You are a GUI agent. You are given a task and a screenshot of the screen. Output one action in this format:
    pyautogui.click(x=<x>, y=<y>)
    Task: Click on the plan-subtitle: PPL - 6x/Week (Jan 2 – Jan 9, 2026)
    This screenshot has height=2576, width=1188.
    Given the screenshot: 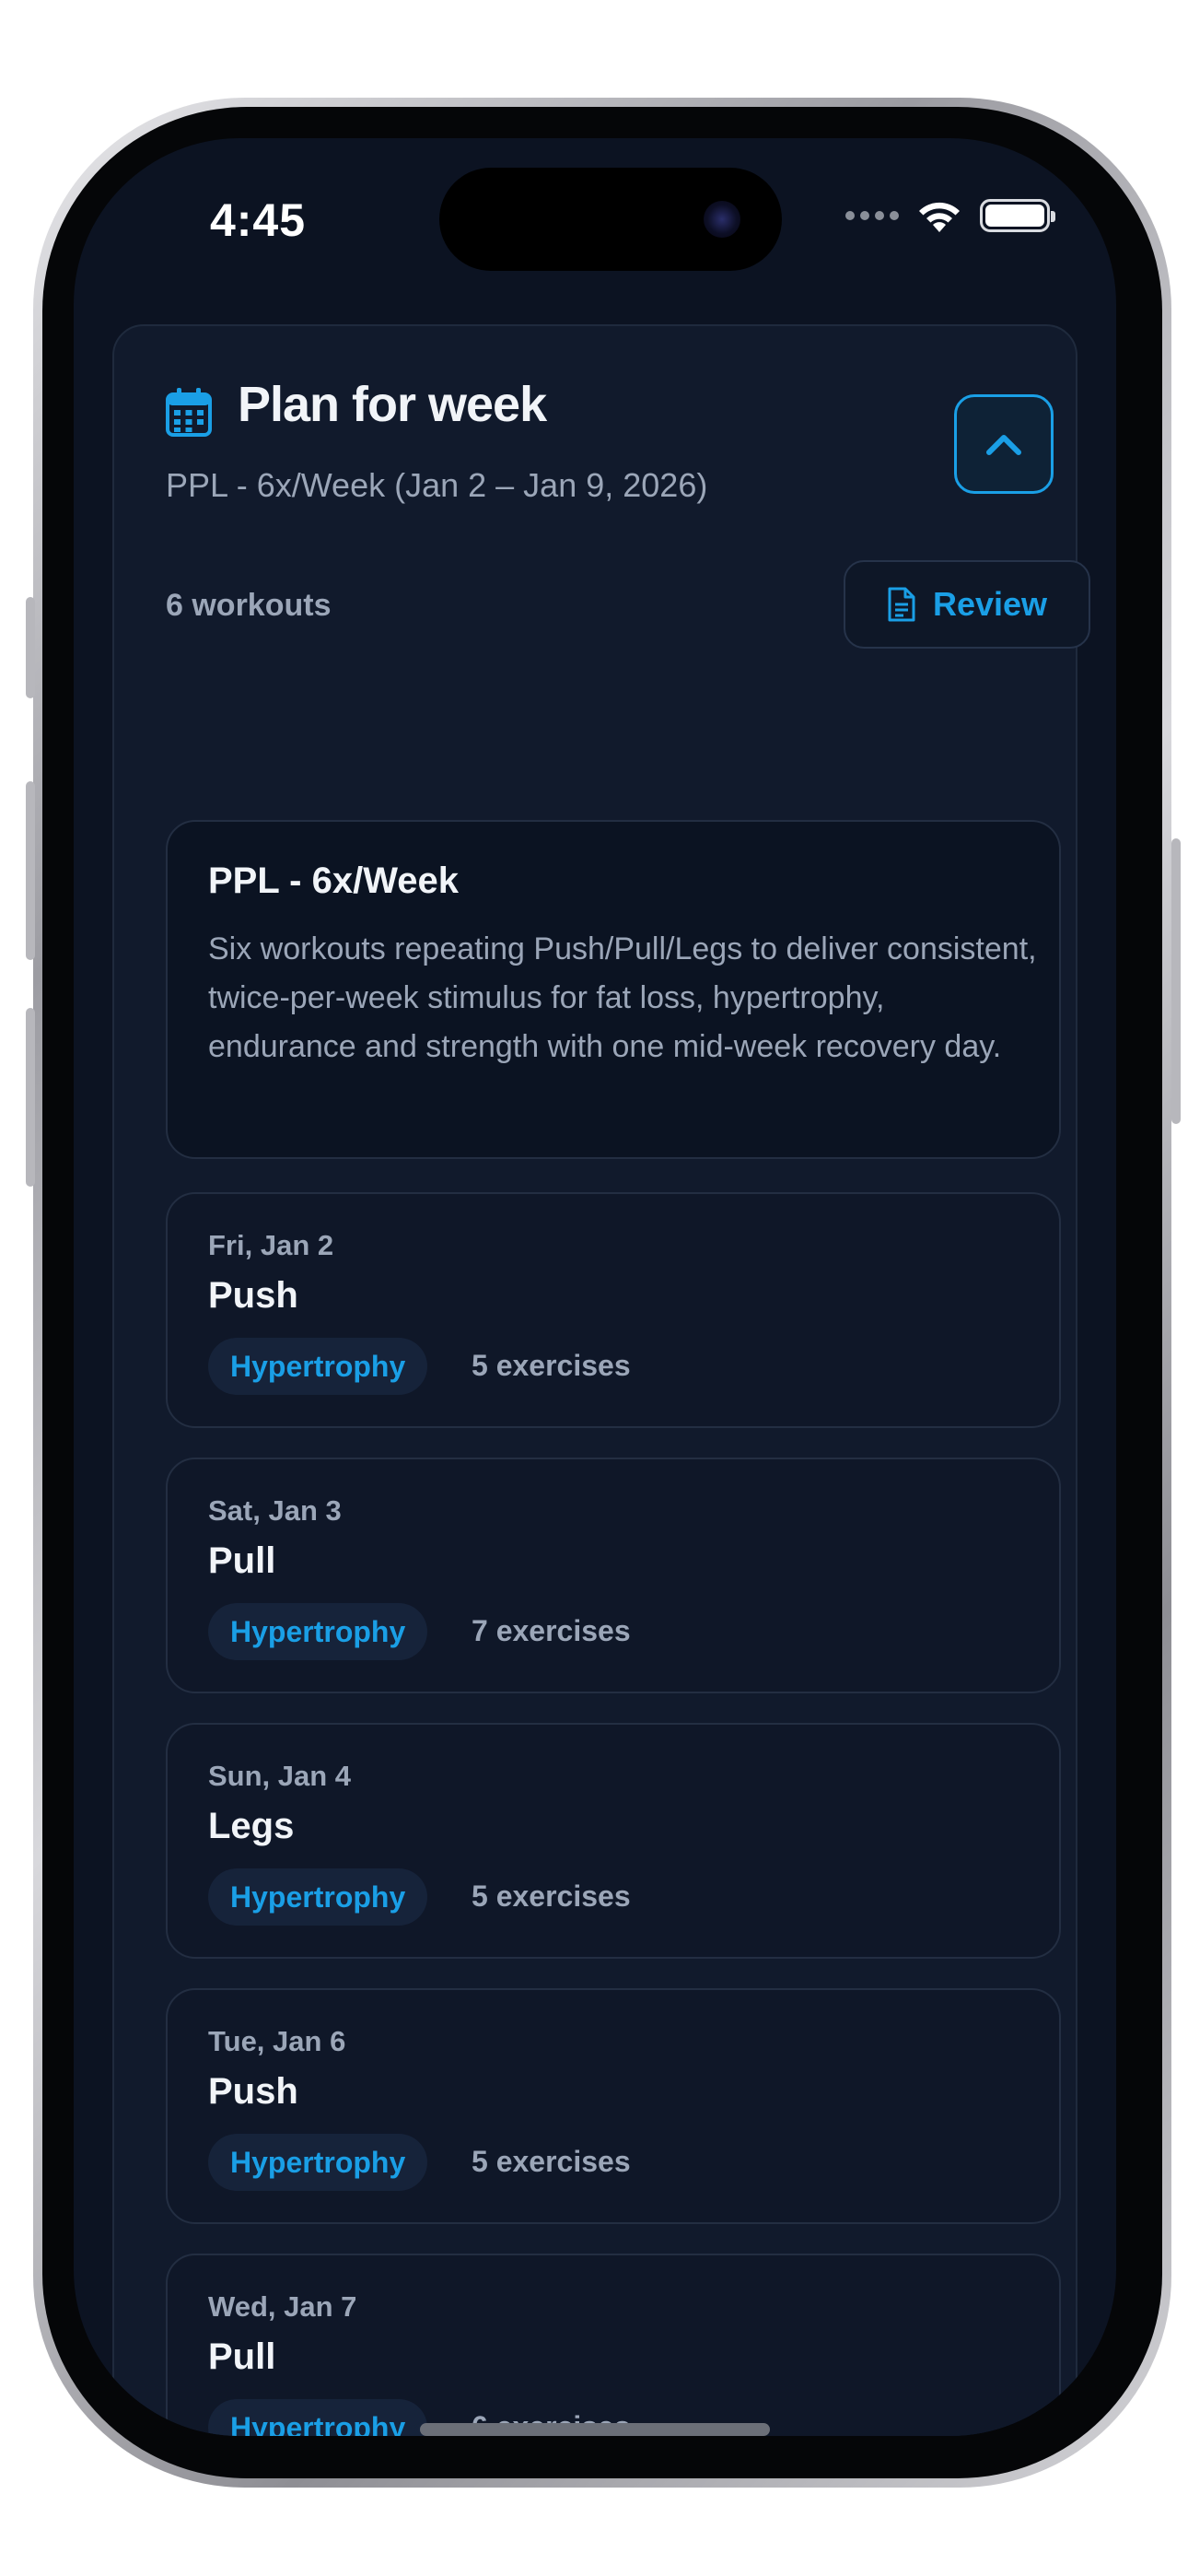 What is the action you would take?
    pyautogui.click(x=437, y=485)
    